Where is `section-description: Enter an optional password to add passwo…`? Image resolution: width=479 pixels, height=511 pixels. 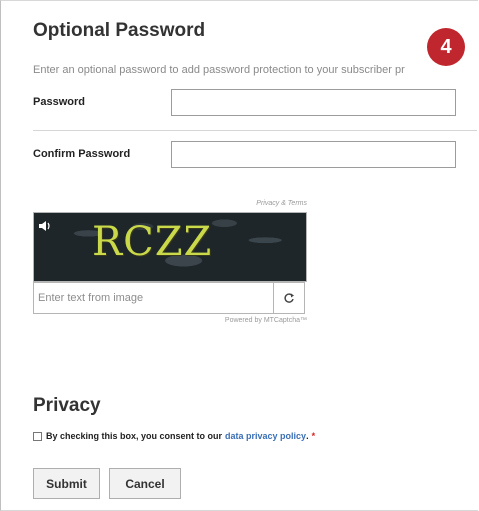 section-description: Enter an optional password to add passwo… is located at coordinates (219, 70).